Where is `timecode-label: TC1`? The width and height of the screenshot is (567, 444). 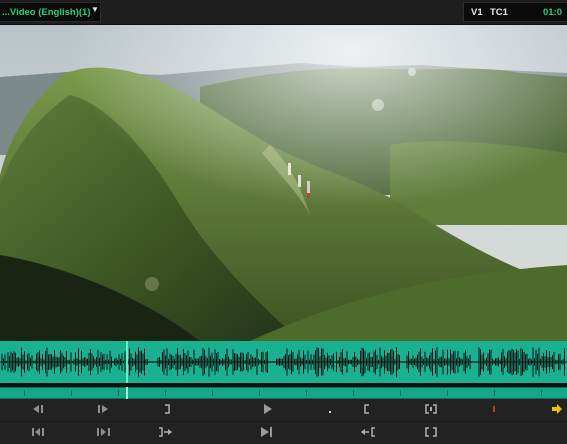 timecode-label: TC1 is located at coordinates (499, 12).